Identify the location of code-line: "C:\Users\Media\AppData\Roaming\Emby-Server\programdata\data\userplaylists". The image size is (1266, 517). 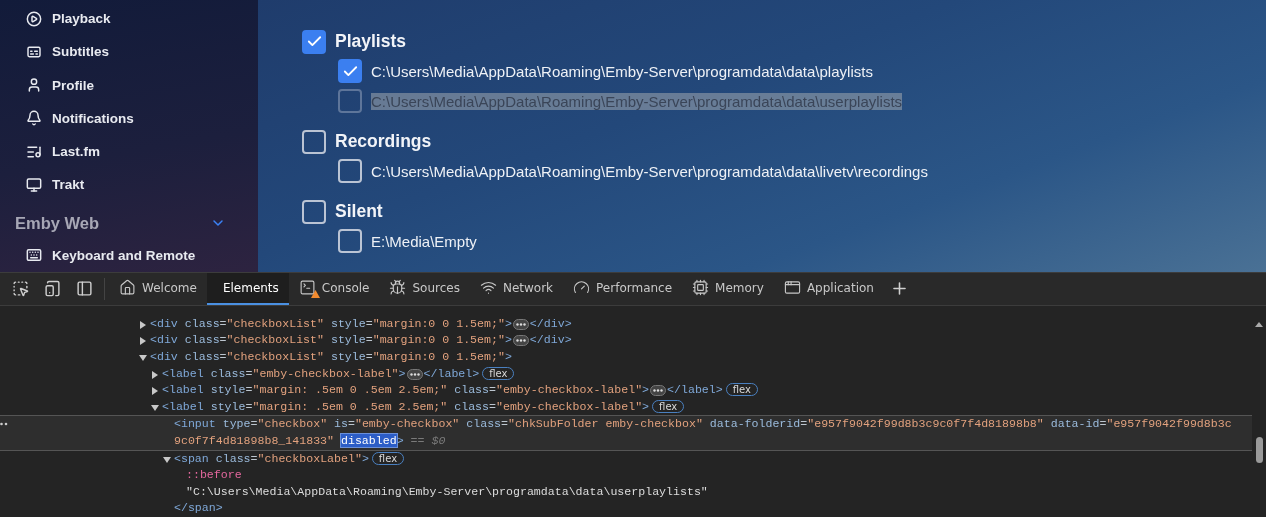
(447, 492).